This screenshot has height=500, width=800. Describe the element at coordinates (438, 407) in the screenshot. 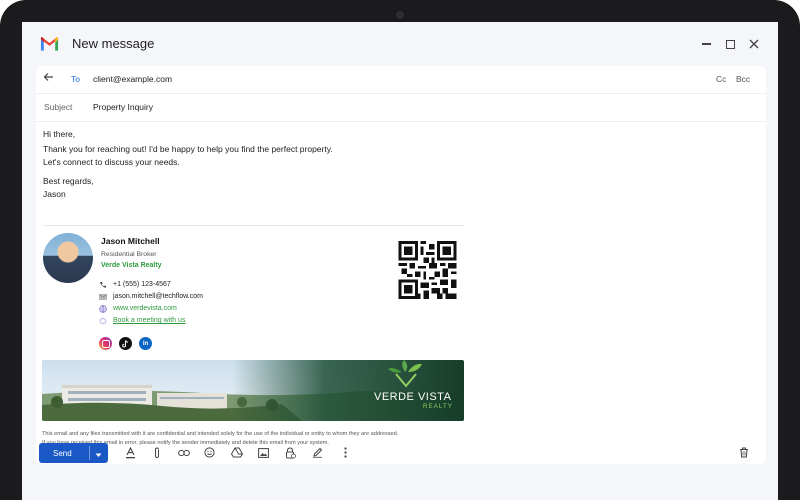

I see `banner-subtitle: REALTY` at that location.